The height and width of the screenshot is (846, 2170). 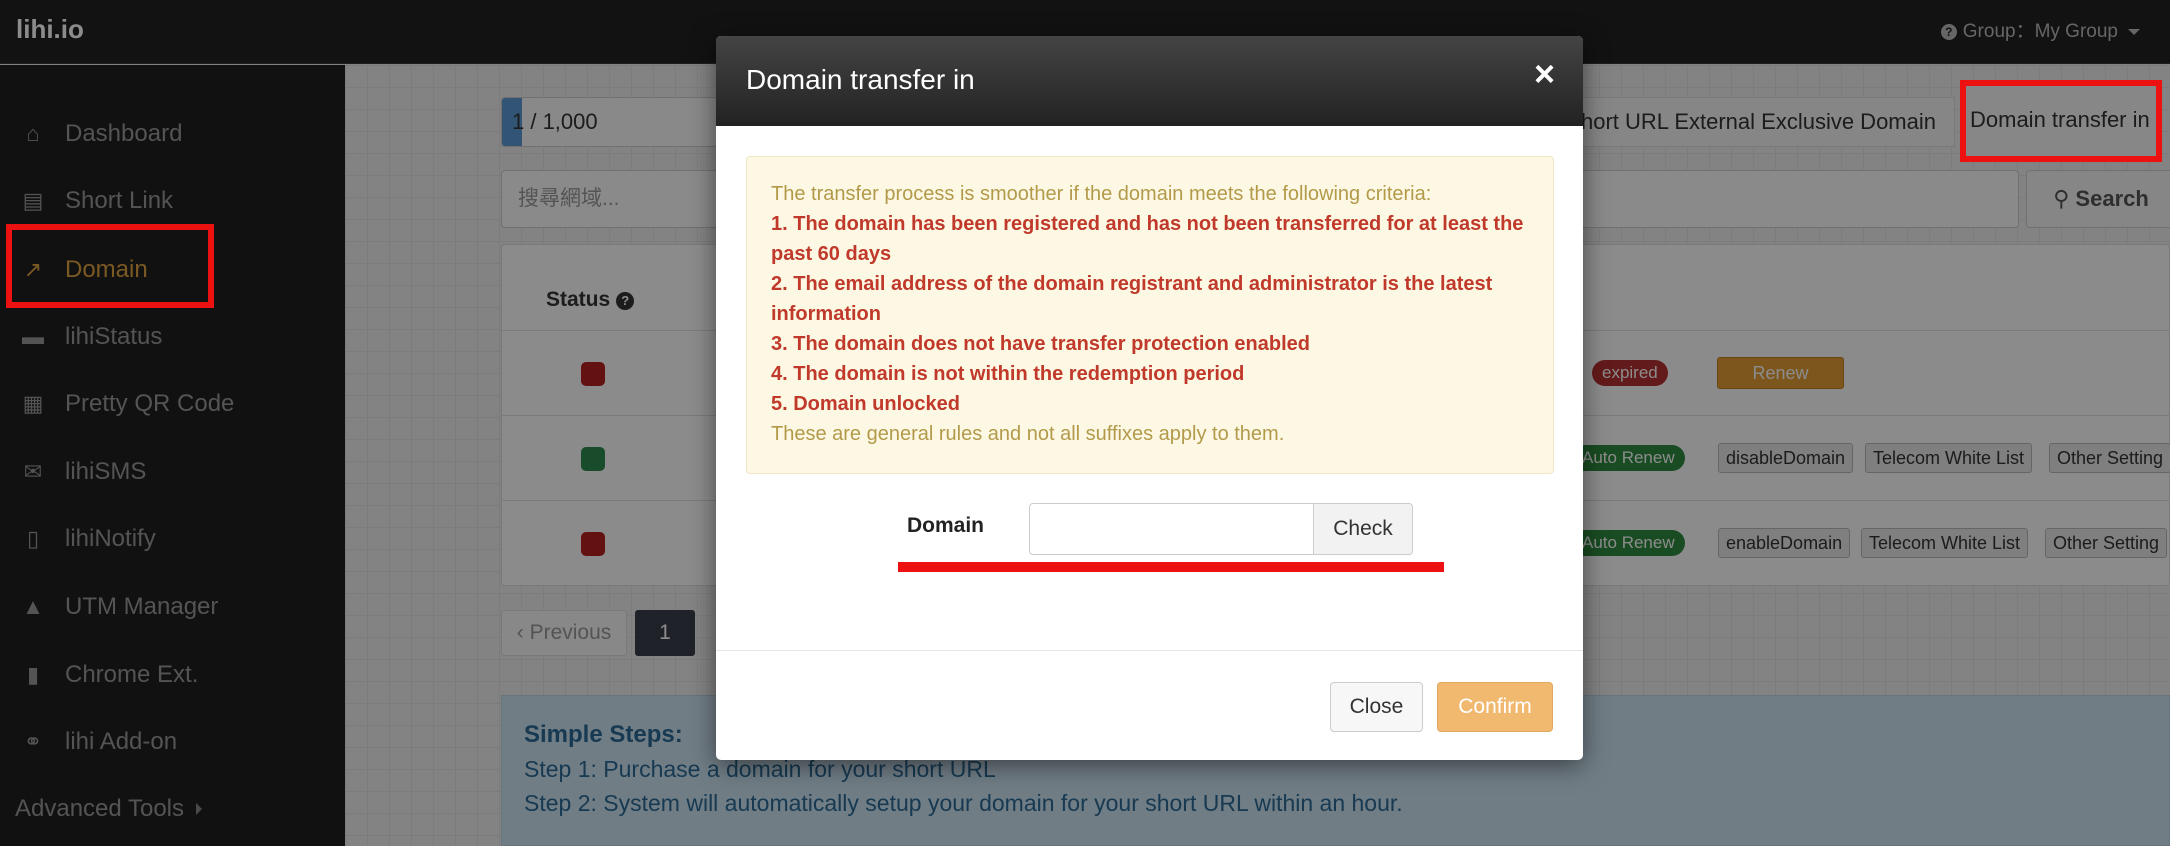 What do you see at coordinates (1376, 707) in the screenshot?
I see `close-button: Close` at bounding box center [1376, 707].